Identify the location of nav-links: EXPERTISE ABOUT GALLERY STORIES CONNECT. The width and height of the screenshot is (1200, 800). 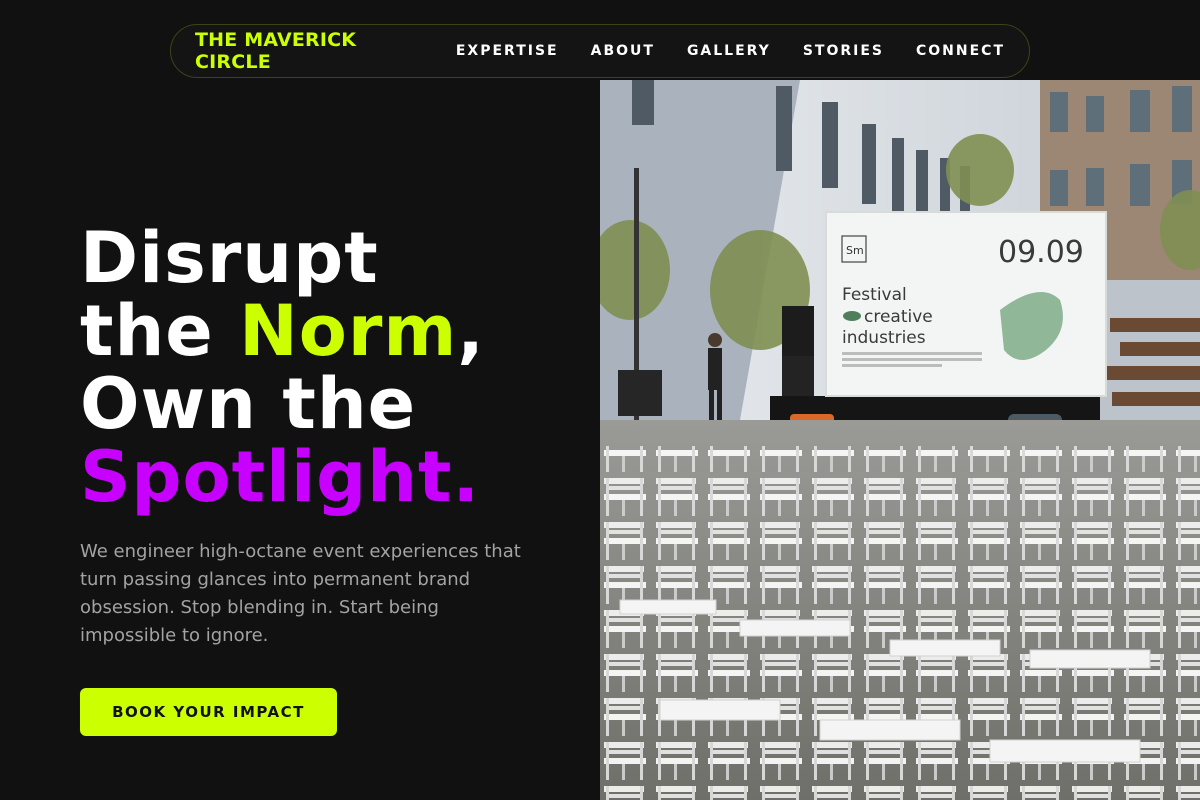
(730, 51).